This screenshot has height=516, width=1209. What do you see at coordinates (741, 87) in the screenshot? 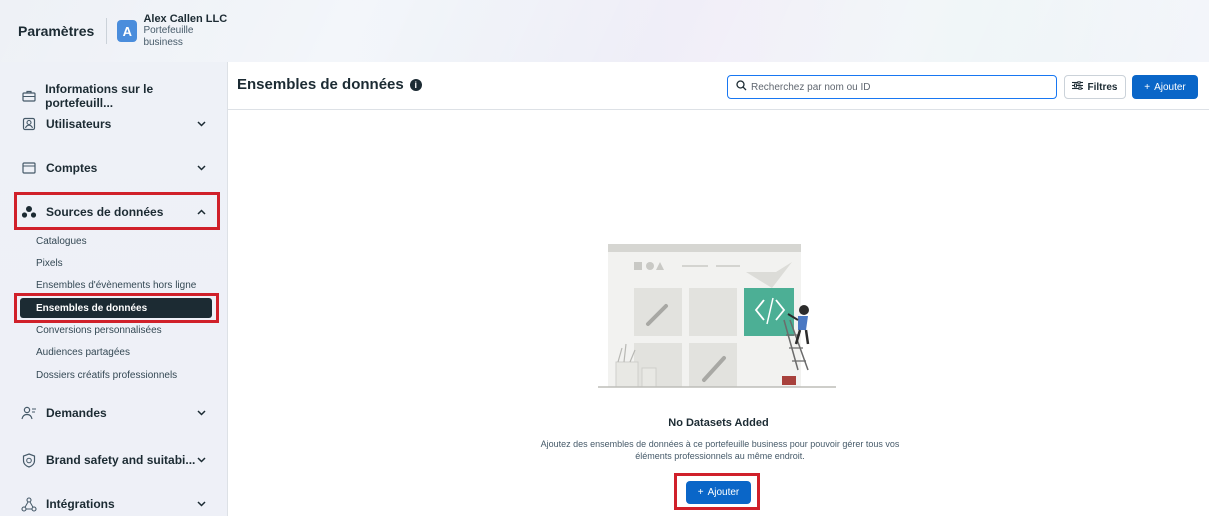
I see `search-icon` at bounding box center [741, 87].